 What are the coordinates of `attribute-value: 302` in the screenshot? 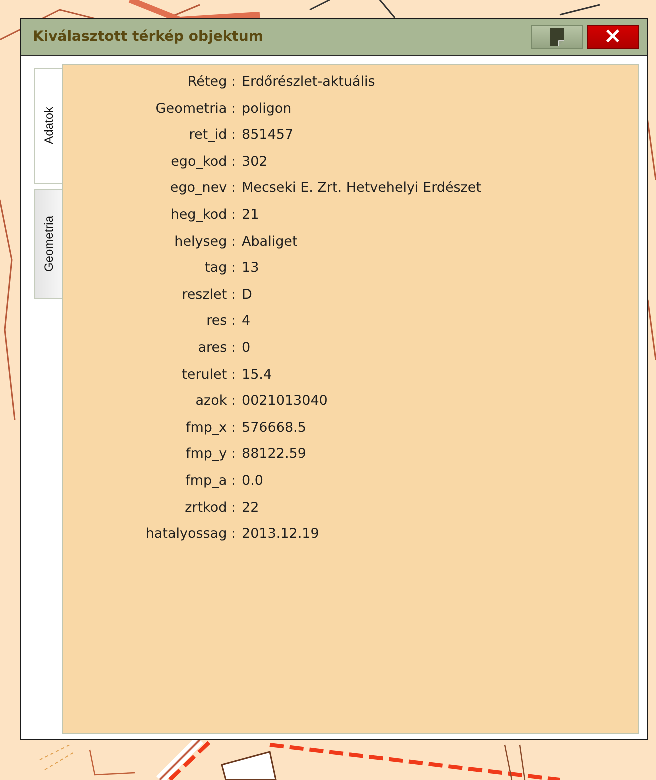 It's located at (255, 162).